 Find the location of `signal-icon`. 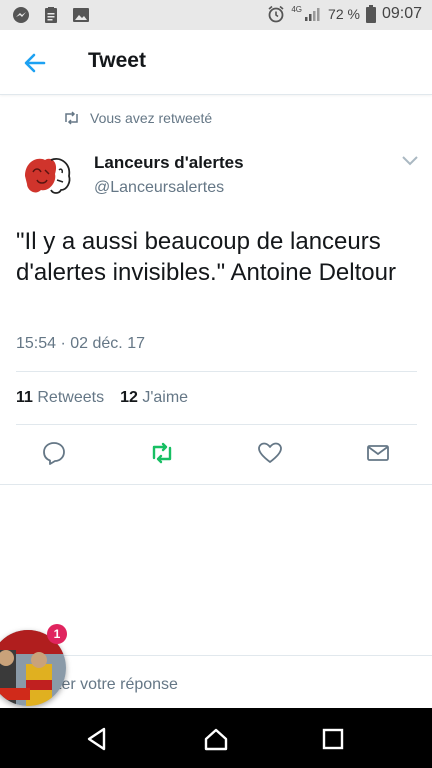

signal-icon is located at coordinates (312, 14).